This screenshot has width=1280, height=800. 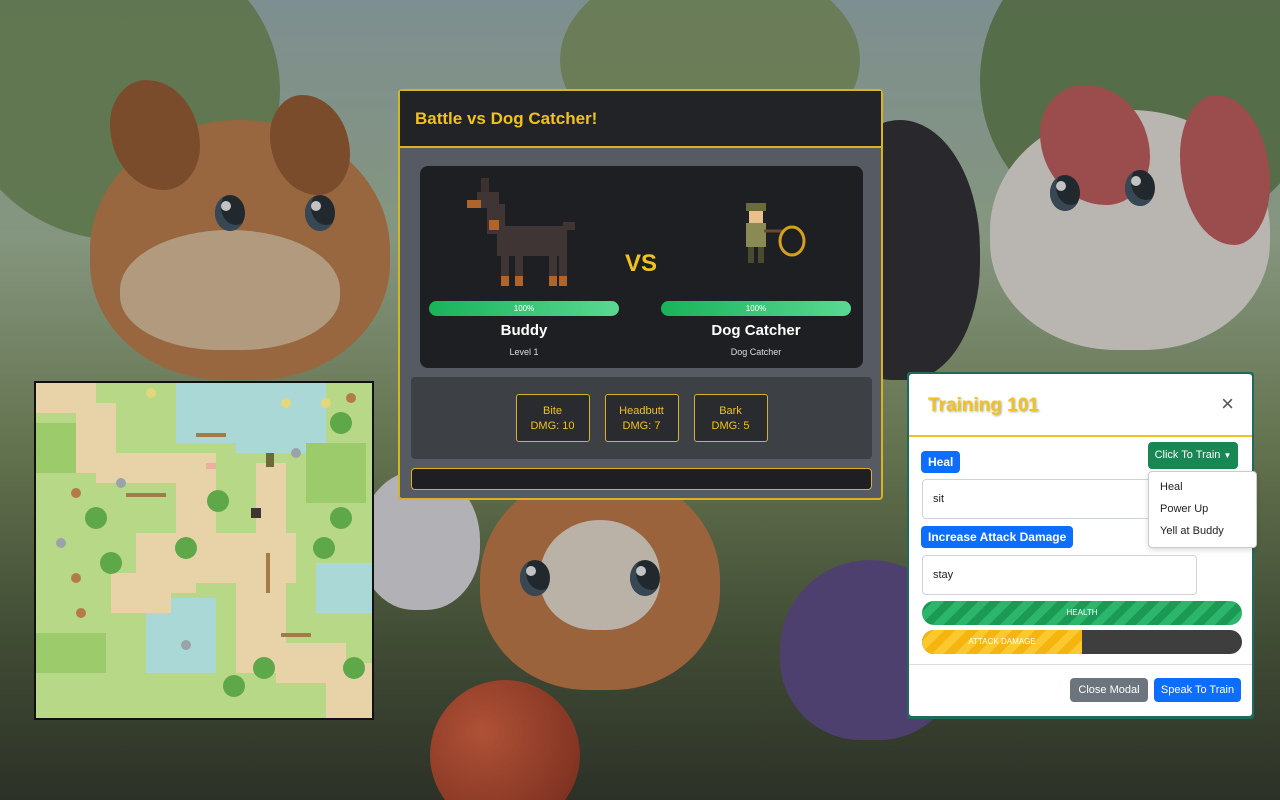 I want to click on enemy-subtitle: Dog Catcher, so click(x=756, y=352).